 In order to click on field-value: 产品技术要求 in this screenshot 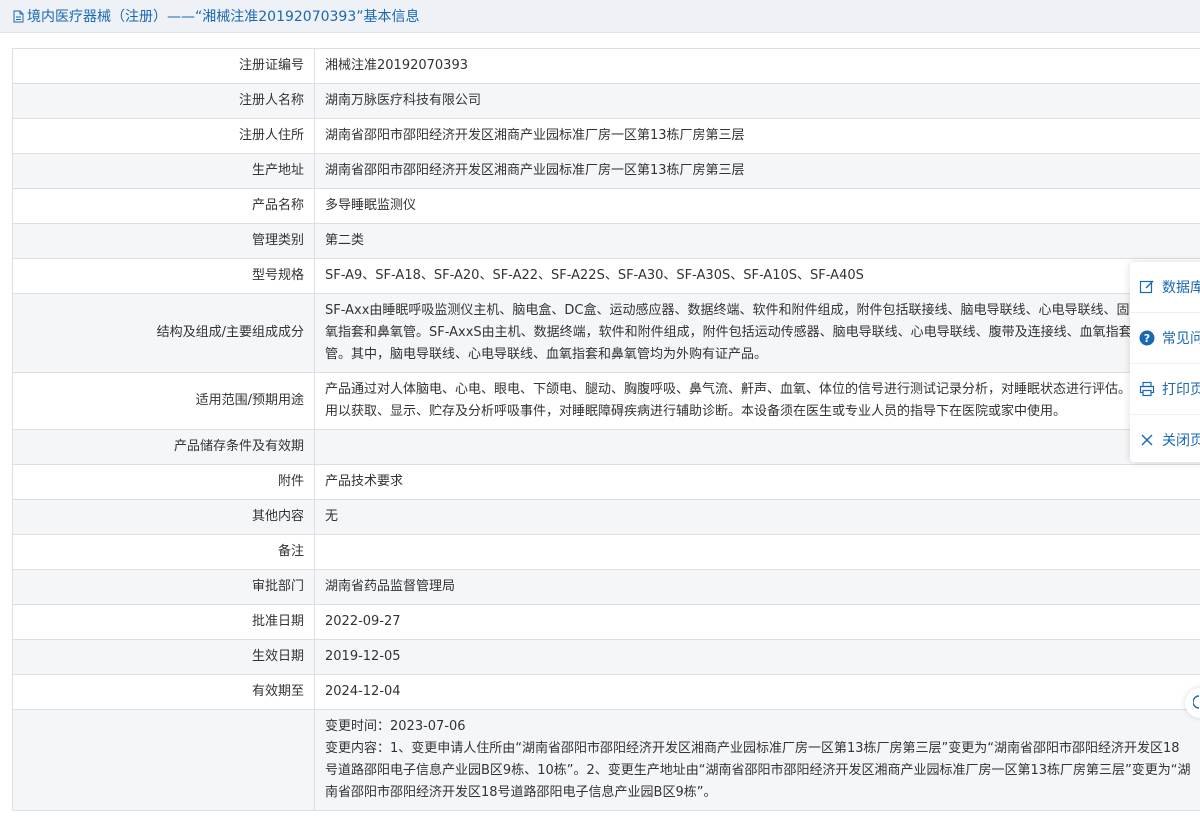, I will do `click(757, 482)`.